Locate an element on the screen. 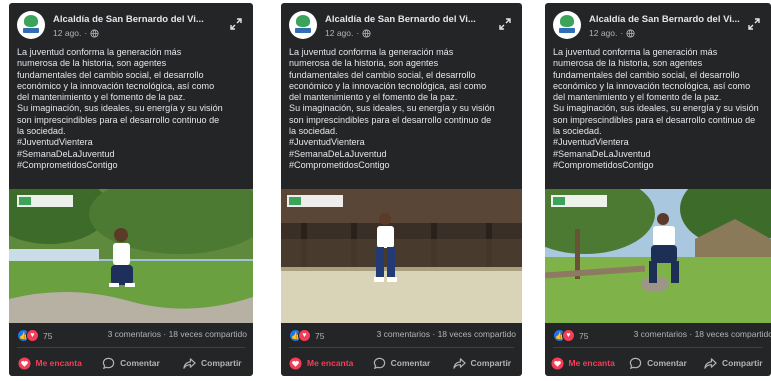  video-frame-garden is located at coordinates (131, 256).